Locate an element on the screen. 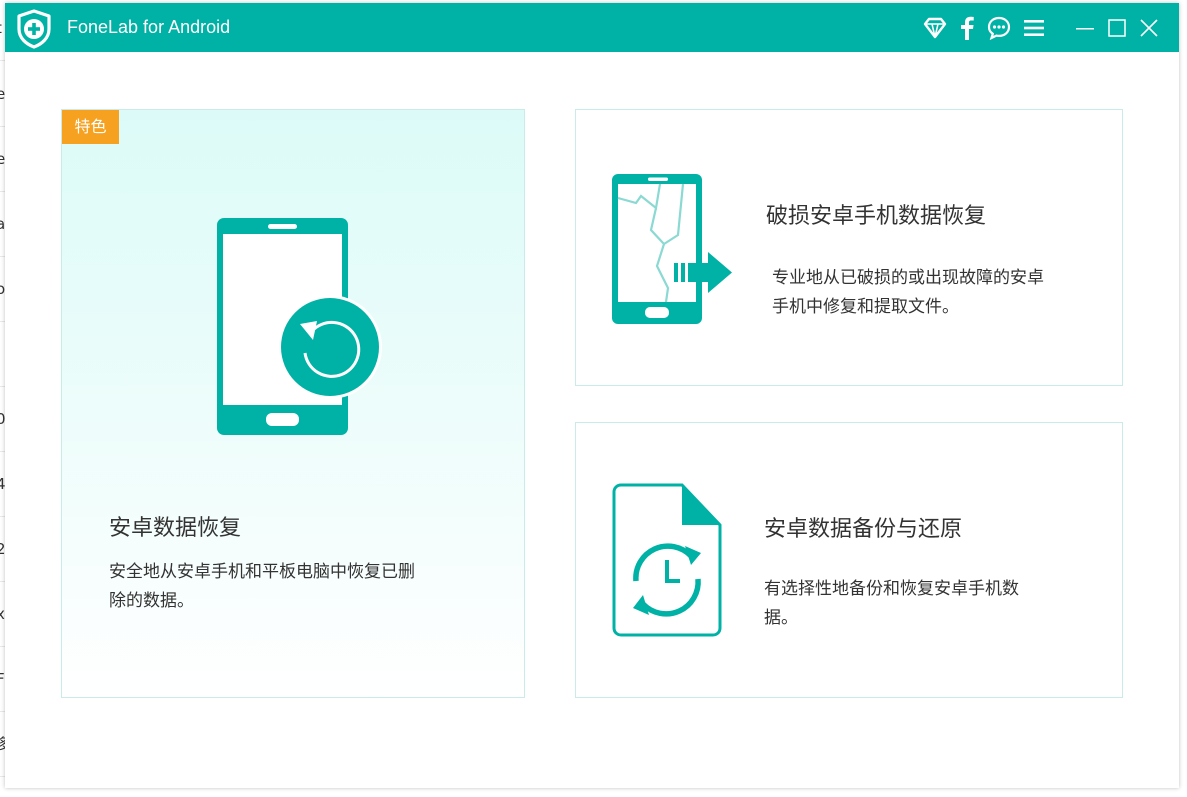 This screenshot has width=1187, height=797. card-title: 破损安卓手机数据恢复 is located at coordinates (876, 216).